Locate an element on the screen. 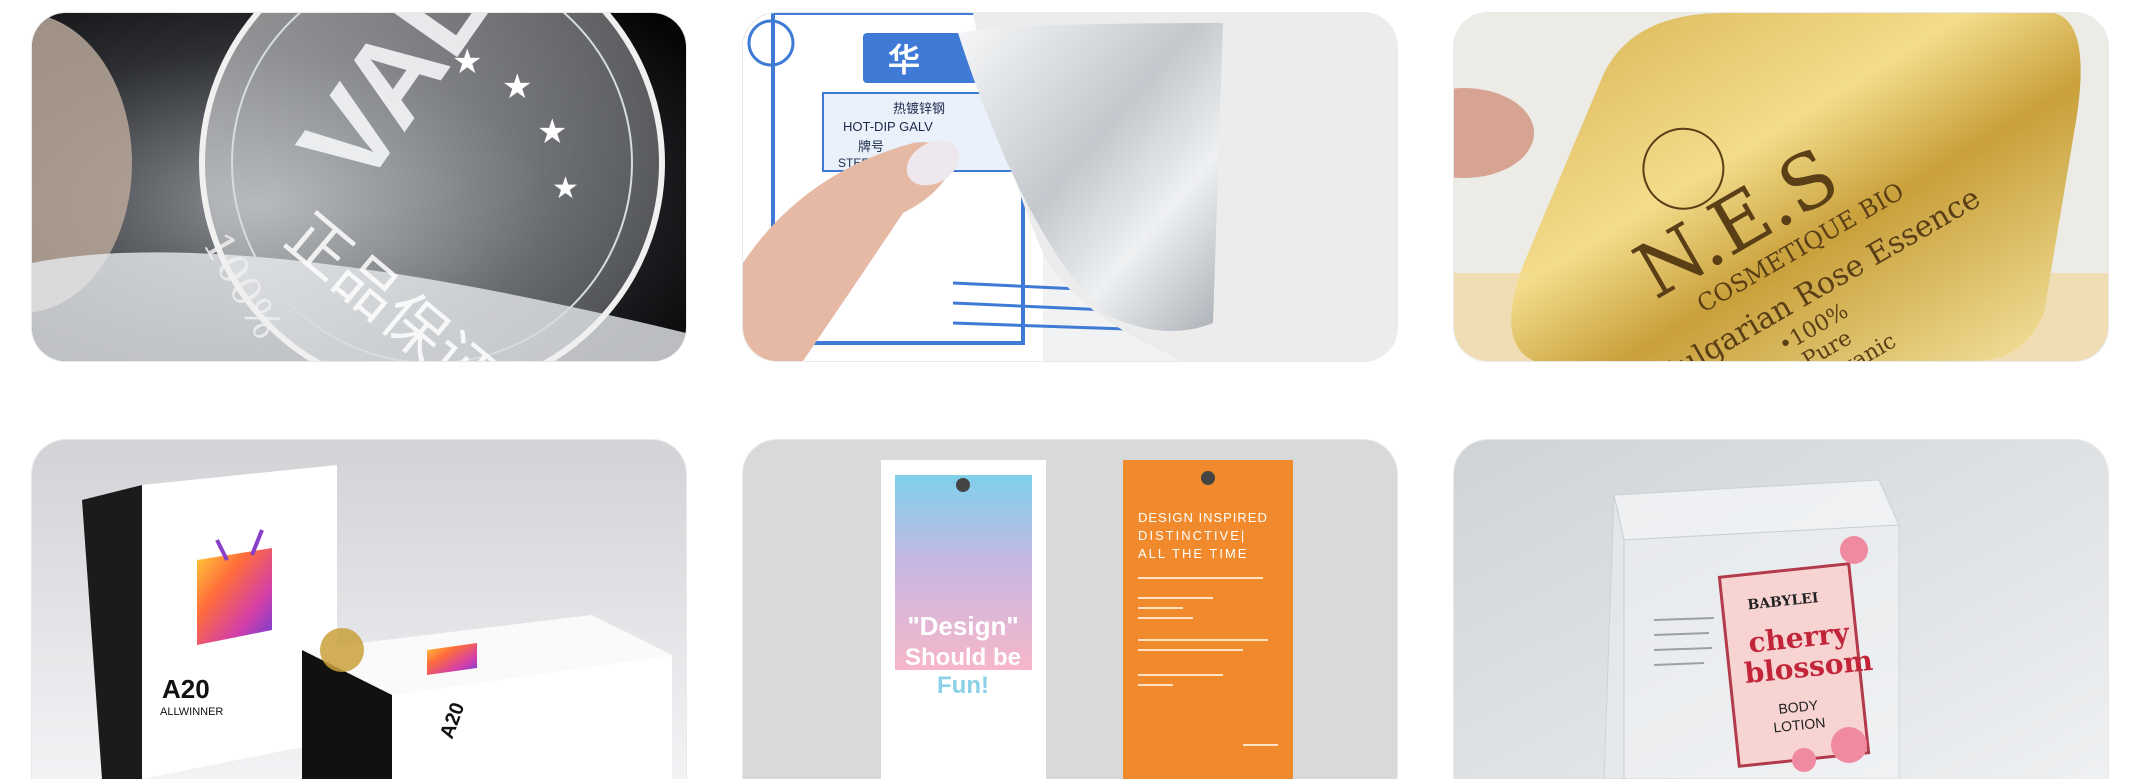 This screenshot has width=2132, height=779. label-line-en: HOT-DIP GALV is located at coordinates (888, 126).